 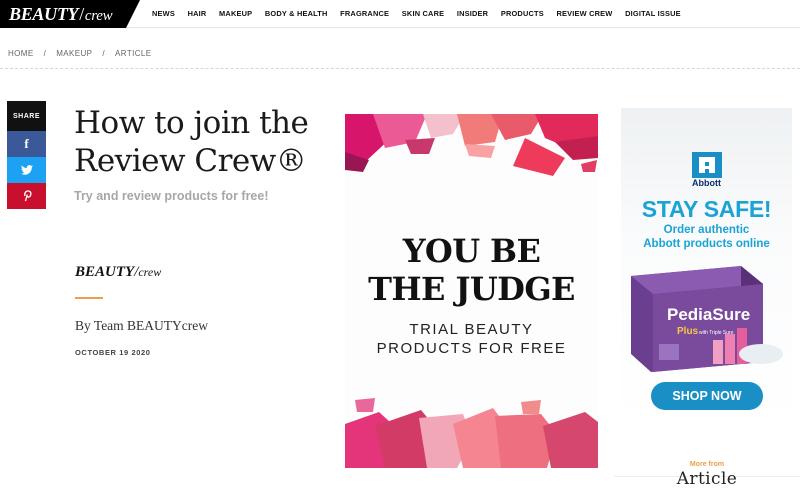 I want to click on twitter-icon, so click(x=26, y=170).